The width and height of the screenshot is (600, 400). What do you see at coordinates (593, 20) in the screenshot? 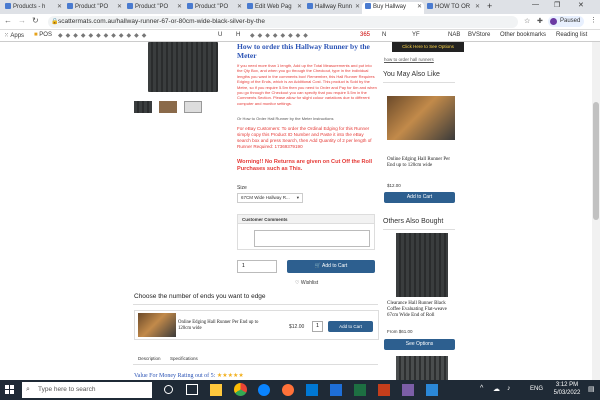
I see `menu-icon: ⋮` at bounding box center [593, 20].